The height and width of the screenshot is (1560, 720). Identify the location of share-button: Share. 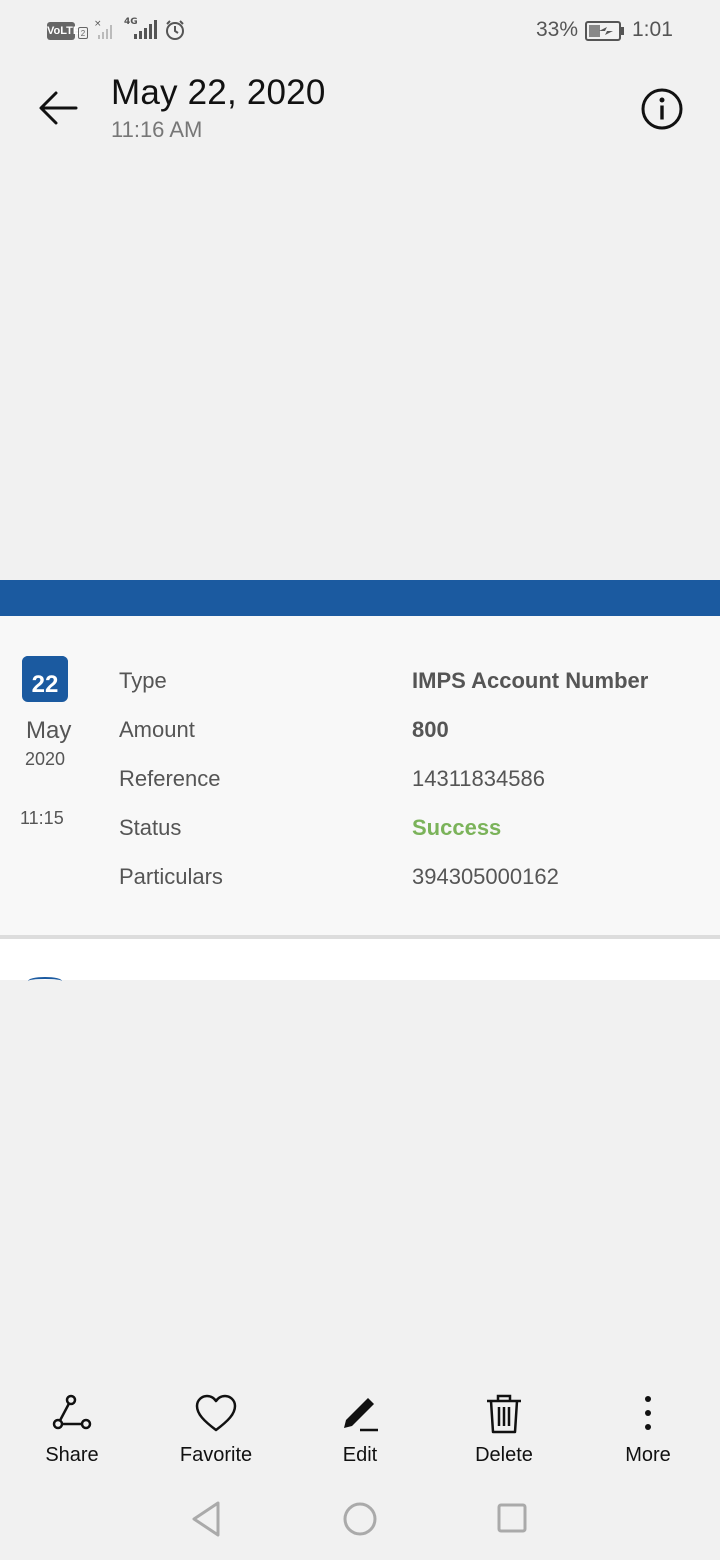
(72, 1429).